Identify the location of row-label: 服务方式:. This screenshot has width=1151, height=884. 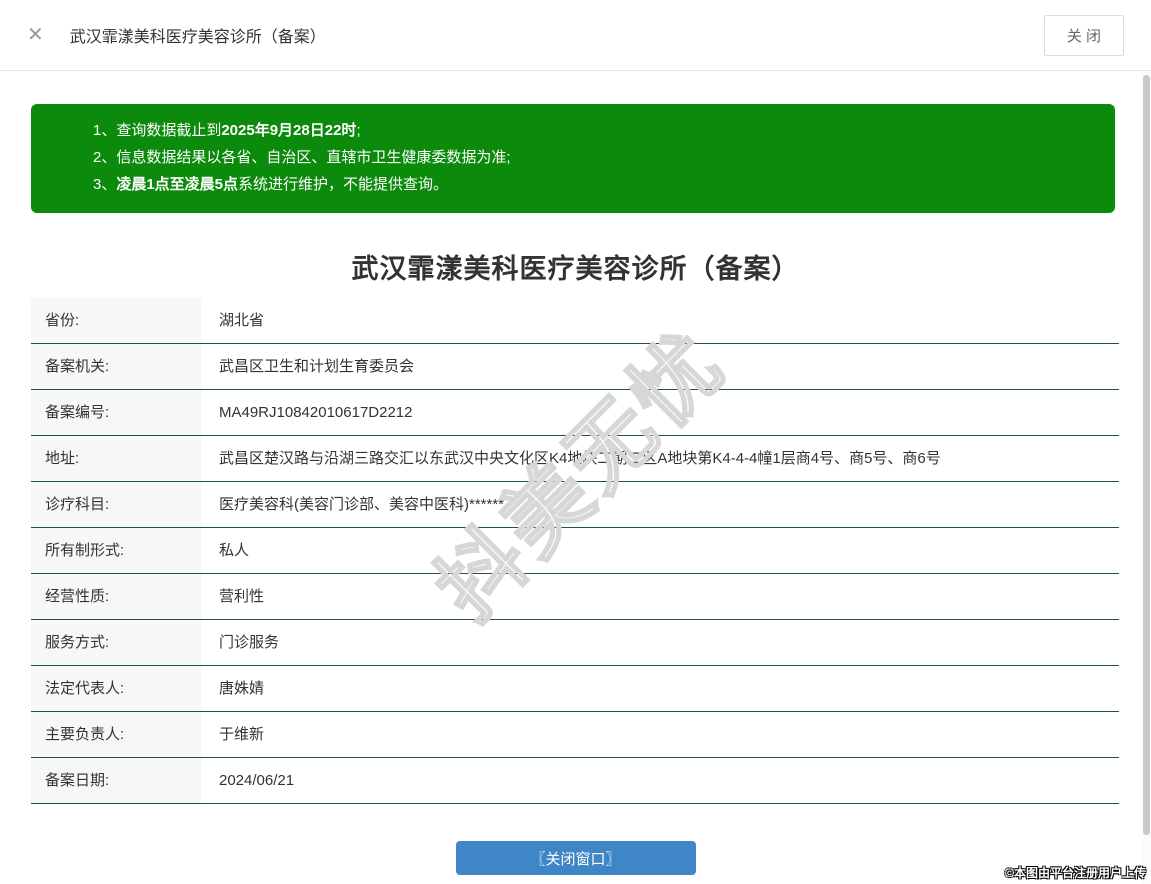
(116, 642).